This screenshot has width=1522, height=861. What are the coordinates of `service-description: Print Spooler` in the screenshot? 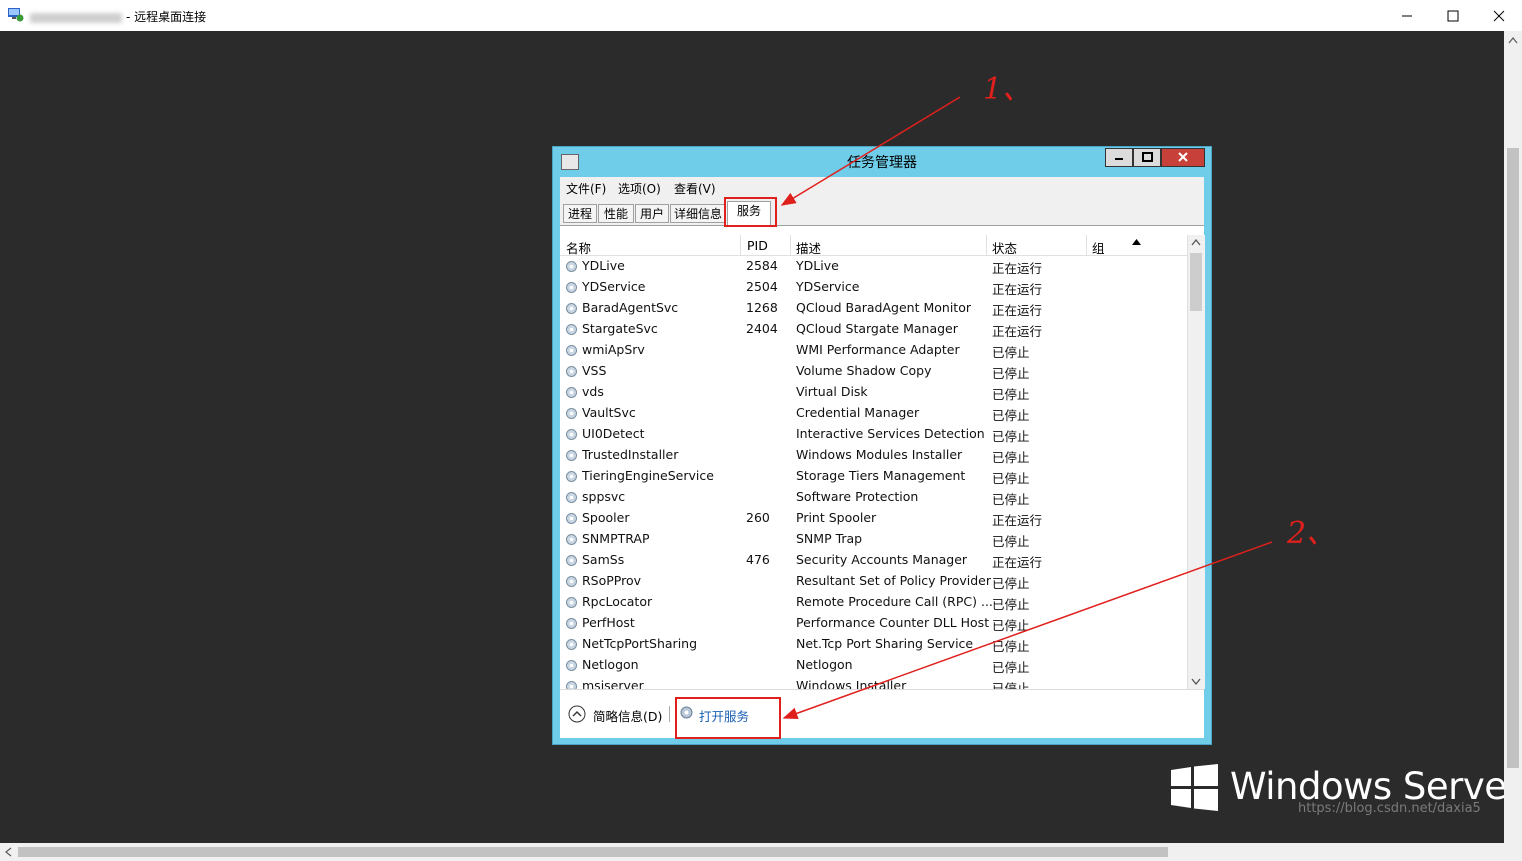 It's located at (836, 517).